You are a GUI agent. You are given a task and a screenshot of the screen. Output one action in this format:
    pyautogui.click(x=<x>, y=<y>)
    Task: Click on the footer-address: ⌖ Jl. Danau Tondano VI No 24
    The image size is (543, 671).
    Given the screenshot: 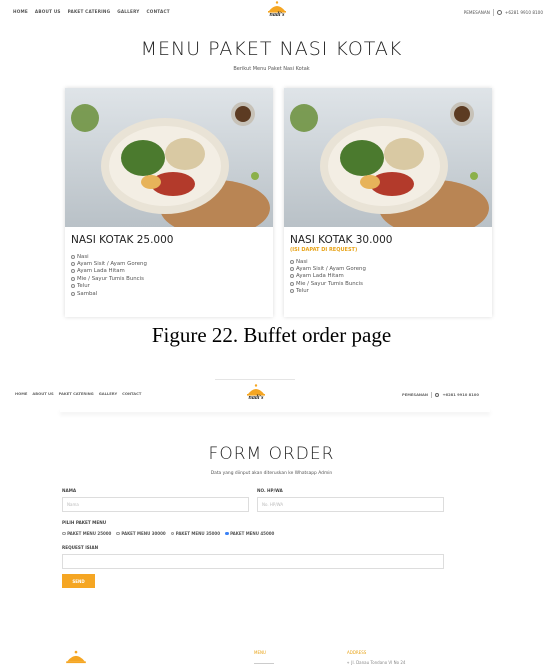 What is the action you would take?
    pyautogui.click(x=376, y=662)
    